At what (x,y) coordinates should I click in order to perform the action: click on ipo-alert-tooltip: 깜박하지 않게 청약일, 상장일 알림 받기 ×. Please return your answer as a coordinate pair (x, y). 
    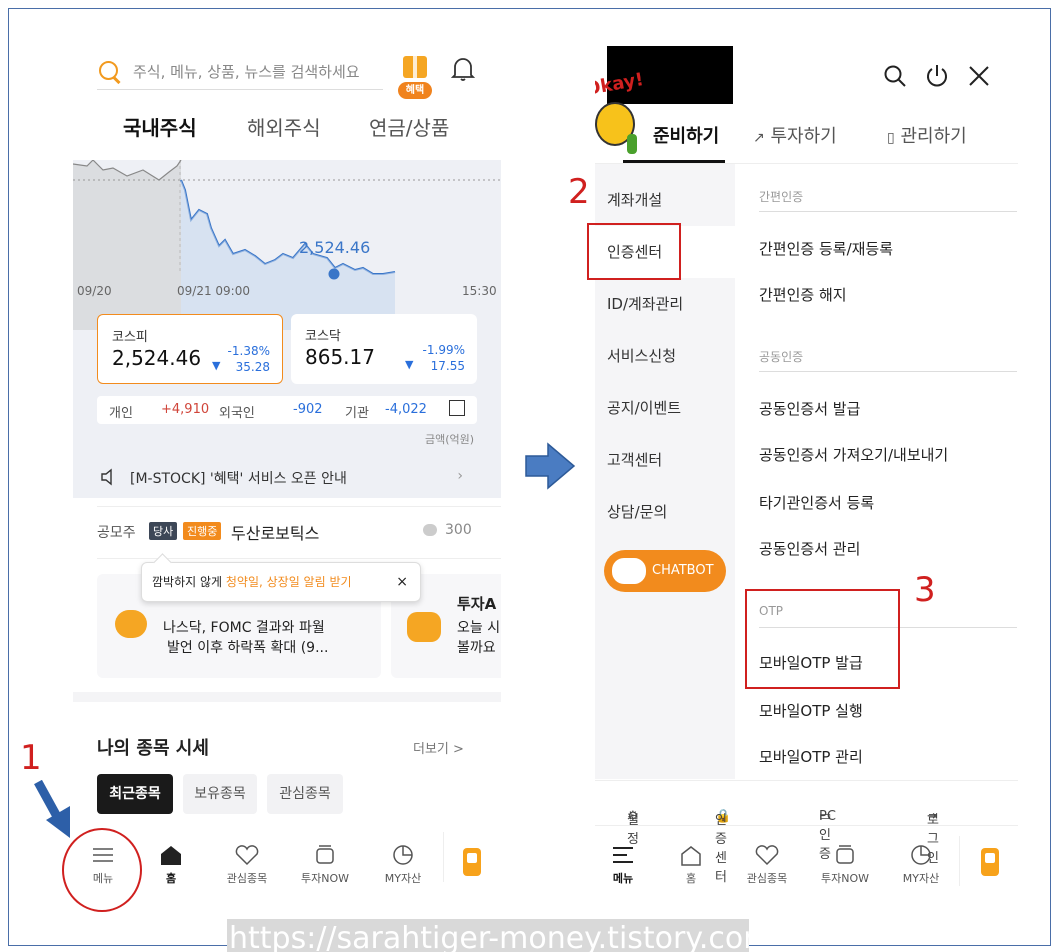
    Looking at the image, I should click on (281, 582).